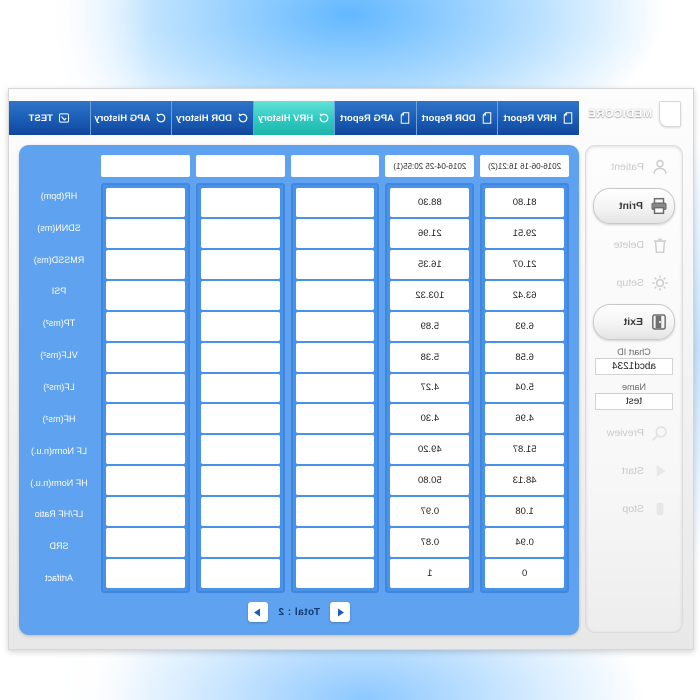 The height and width of the screenshot is (700, 700). I want to click on field-value: abcd1234, so click(634, 367).